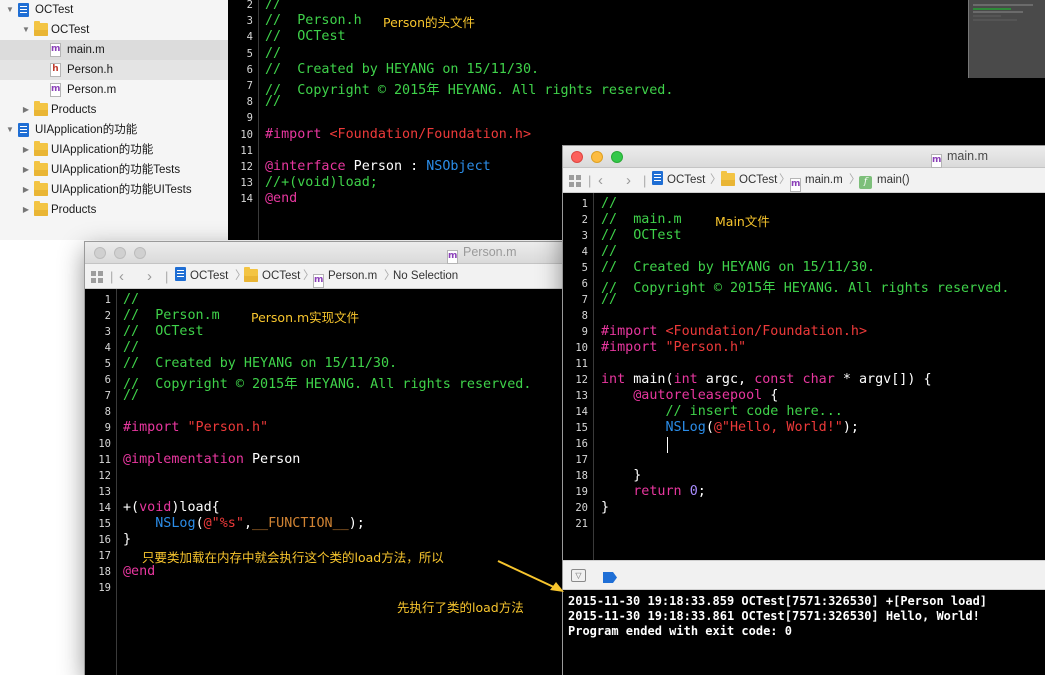 The width and height of the screenshot is (1045, 675). I want to click on navigator-item: ▼ UIApplication的功能, so click(114, 130).